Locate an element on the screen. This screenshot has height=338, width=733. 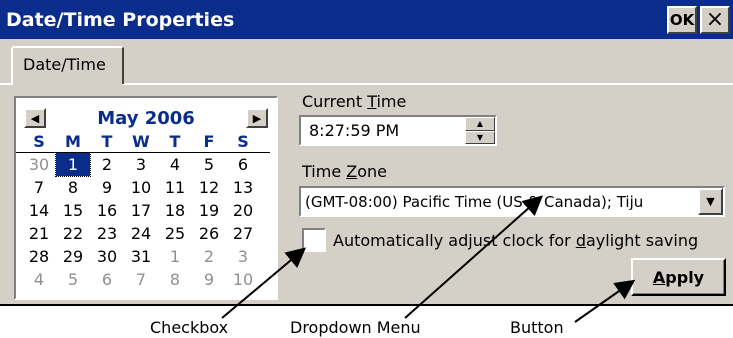
window-title: Date/Time Properties is located at coordinates (120, 19).